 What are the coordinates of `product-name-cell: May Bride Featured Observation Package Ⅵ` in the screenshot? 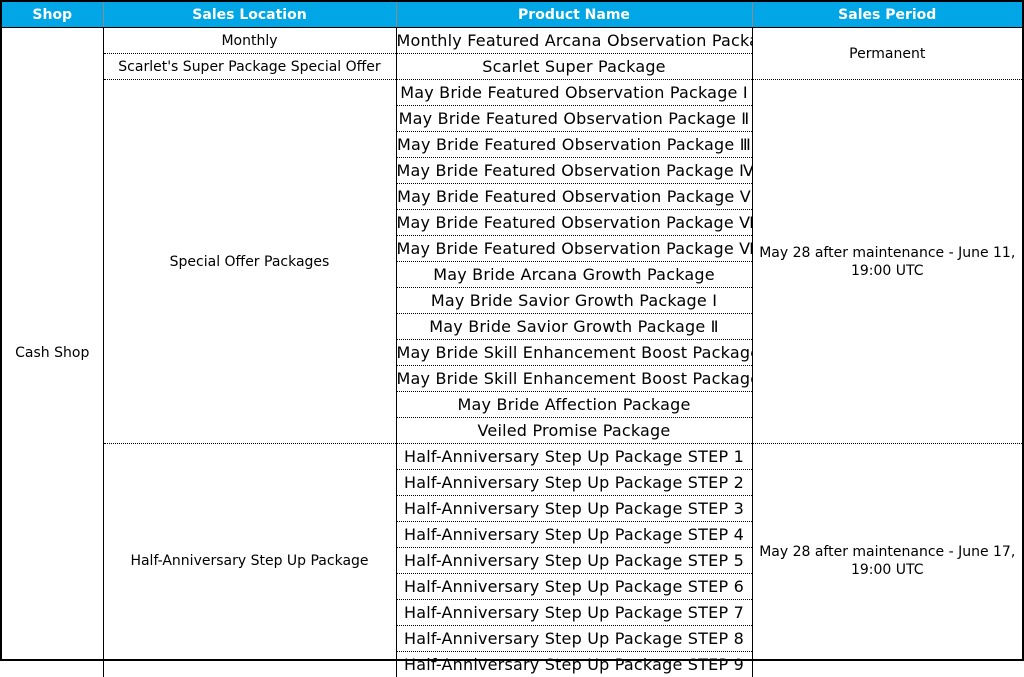 It's located at (574, 223).